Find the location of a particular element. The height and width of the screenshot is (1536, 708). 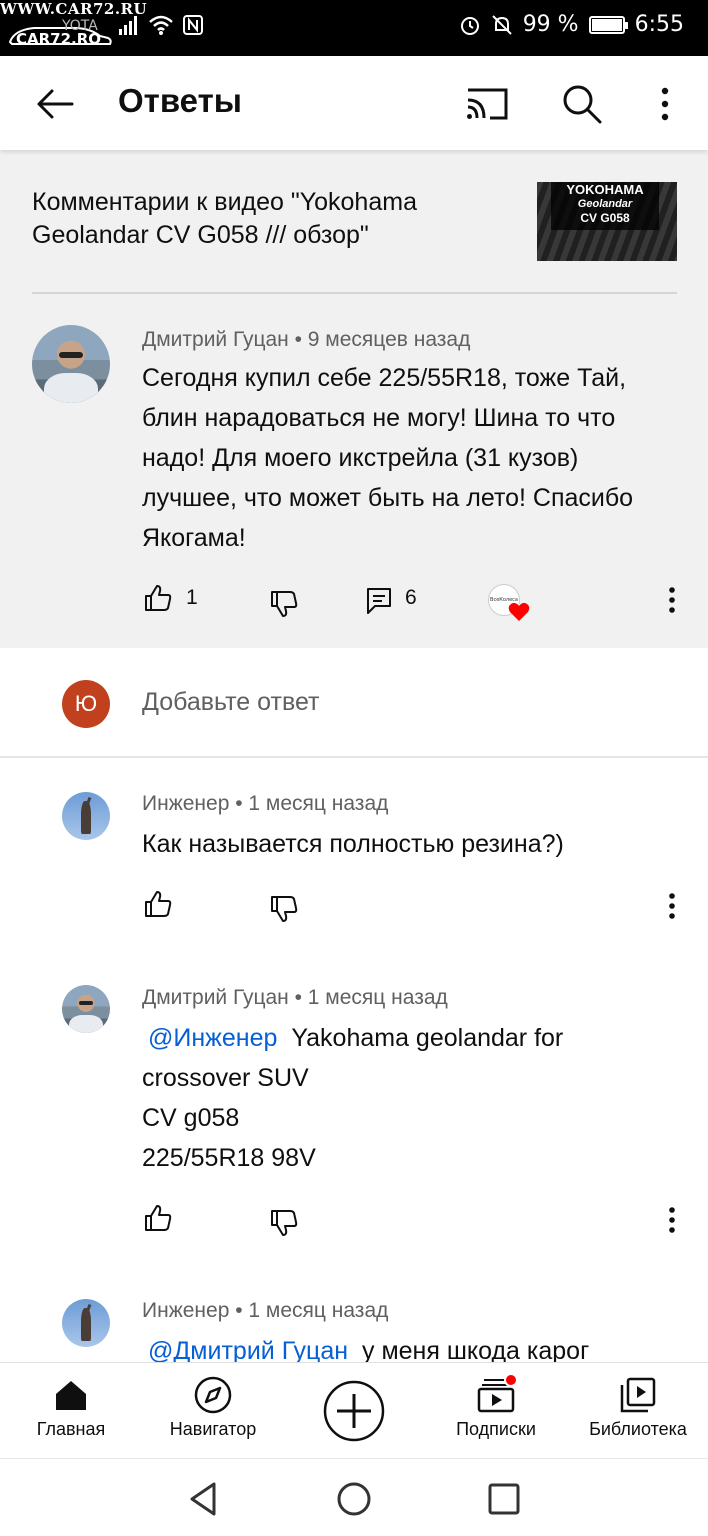

reply-count: 6 is located at coordinates (411, 597).